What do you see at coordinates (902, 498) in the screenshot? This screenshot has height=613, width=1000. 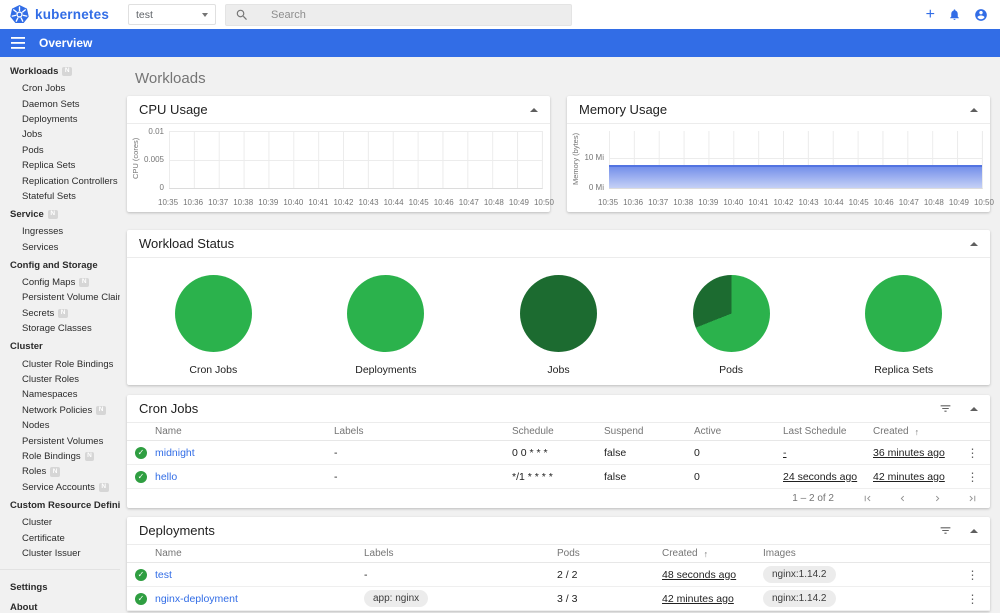 I see `prev-page-icon` at bounding box center [902, 498].